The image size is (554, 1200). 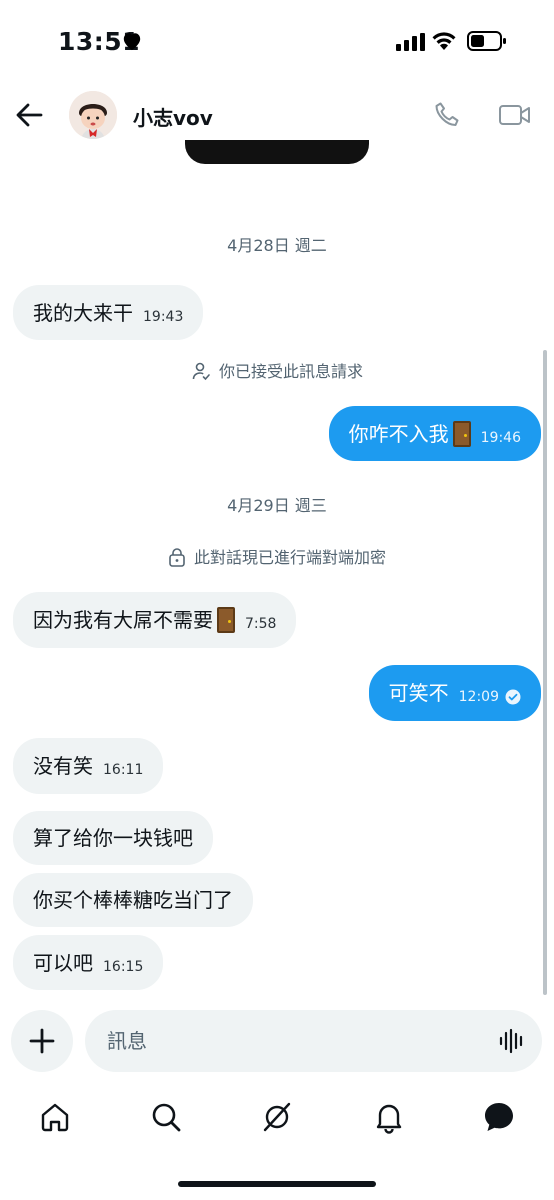 What do you see at coordinates (447, 115) in the screenshot?
I see `phone-icon` at bounding box center [447, 115].